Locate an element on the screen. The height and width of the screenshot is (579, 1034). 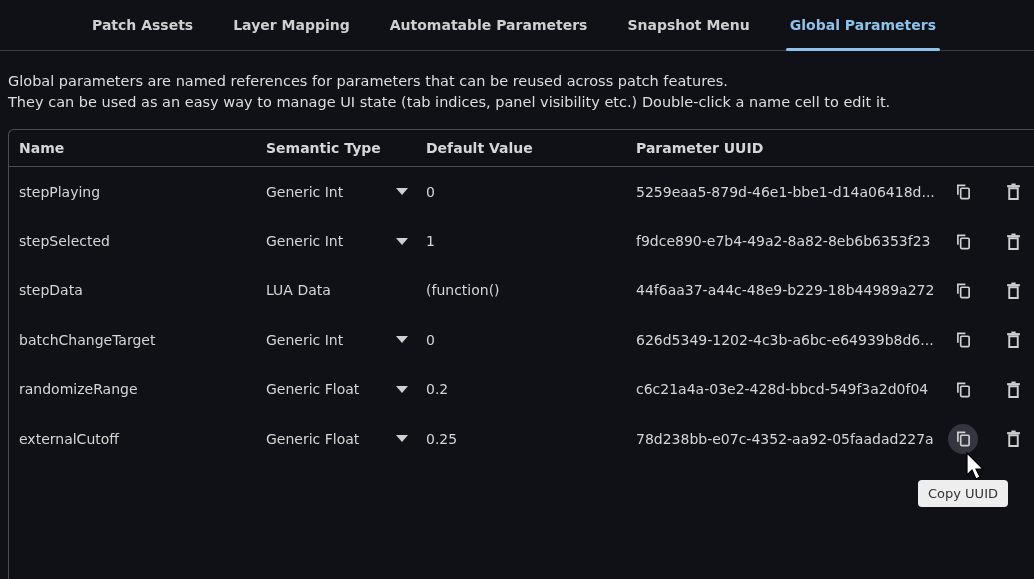
uuid-cell-text: c6c21a4a-03e2-428d-bbcd-549f3a2d0f04 is located at coordinates (783, 389).